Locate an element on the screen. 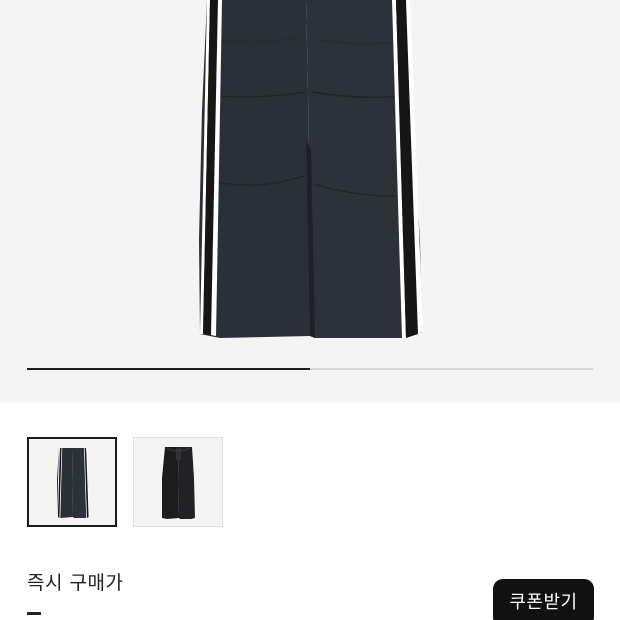 This screenshot has width=620, height=620. carousel-progress-track is located at coordinates (310, 369).